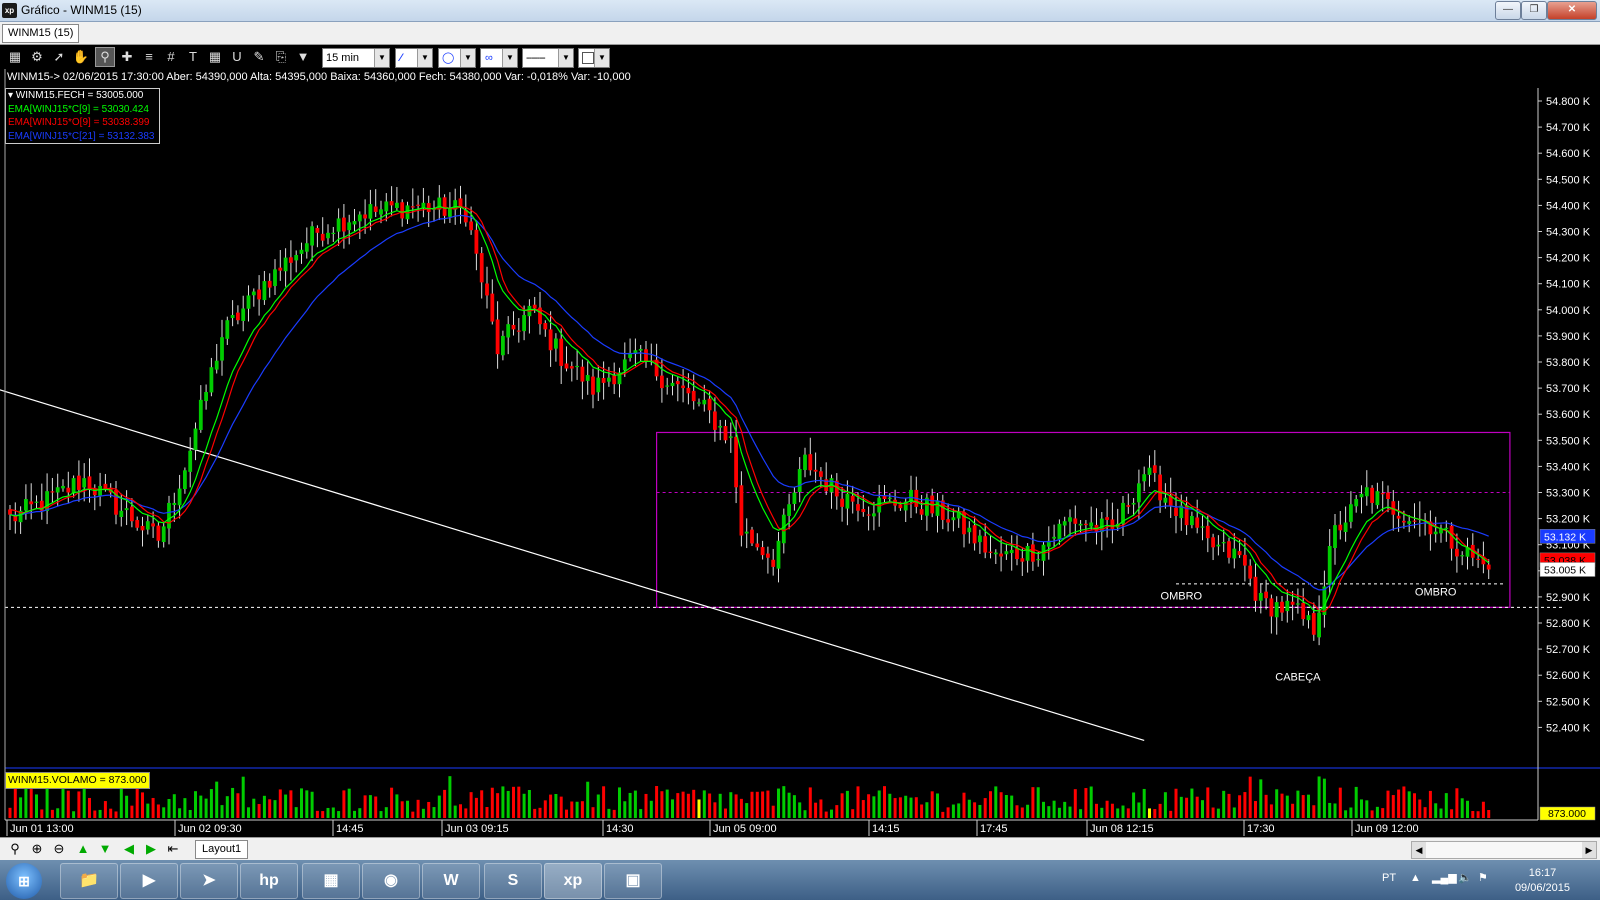  I want to click on timeframe-select: 15 min ▼, so click(356, 58).